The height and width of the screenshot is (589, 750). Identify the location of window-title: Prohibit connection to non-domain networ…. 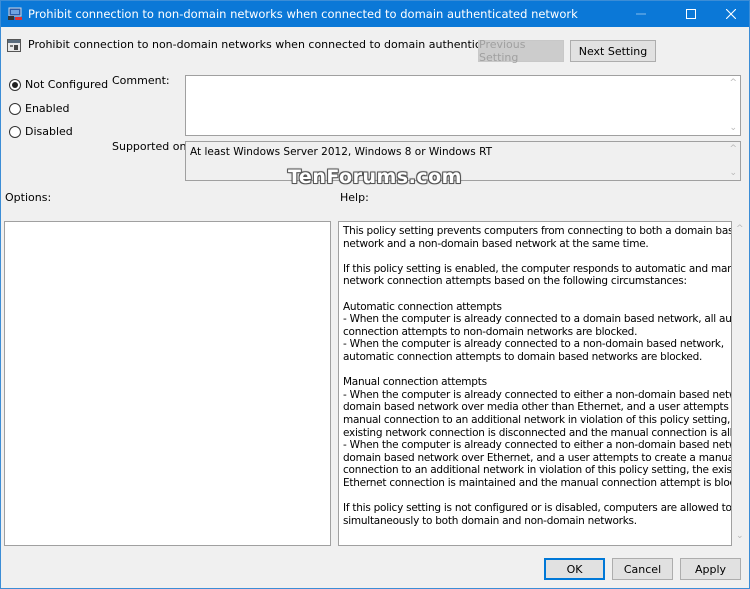
(303, 14).